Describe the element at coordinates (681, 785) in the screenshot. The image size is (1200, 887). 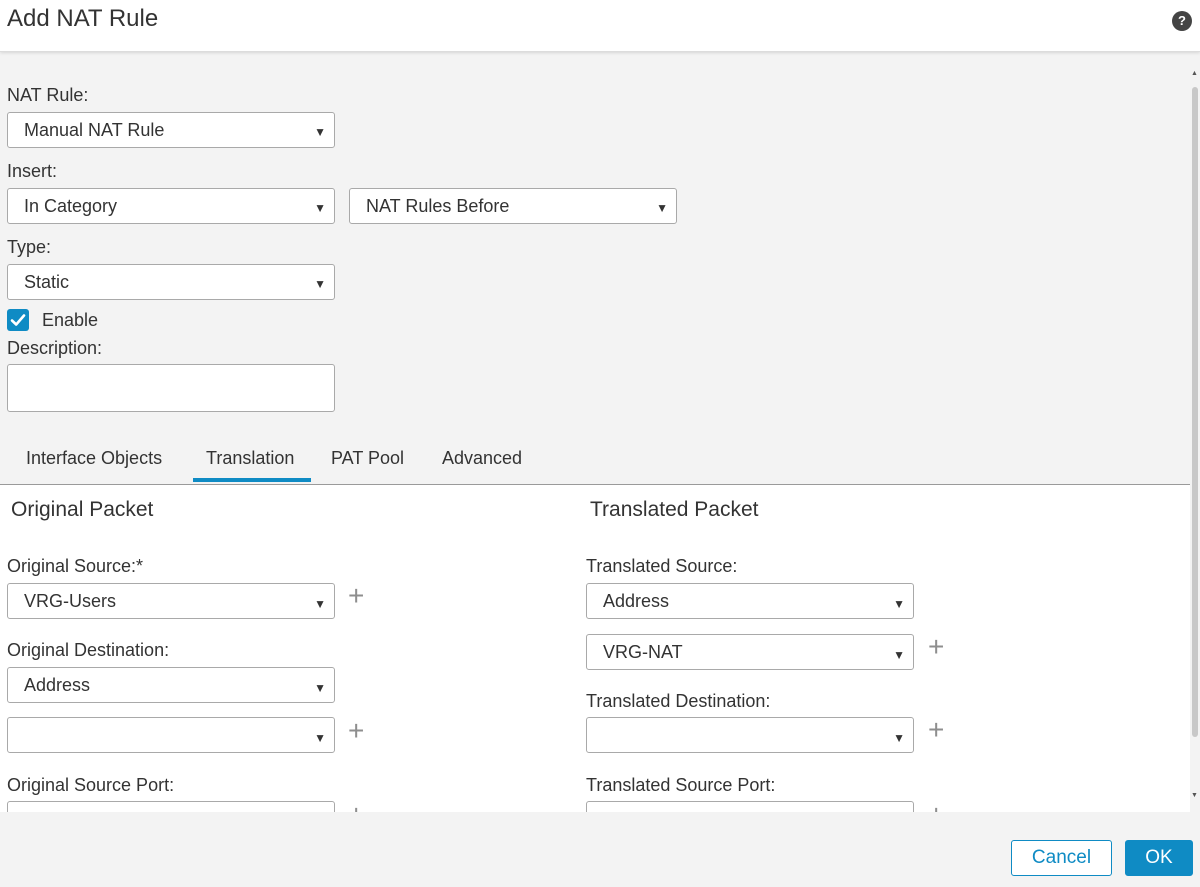
I see `translated-source-port-label: Translated Source Port:` at that location.